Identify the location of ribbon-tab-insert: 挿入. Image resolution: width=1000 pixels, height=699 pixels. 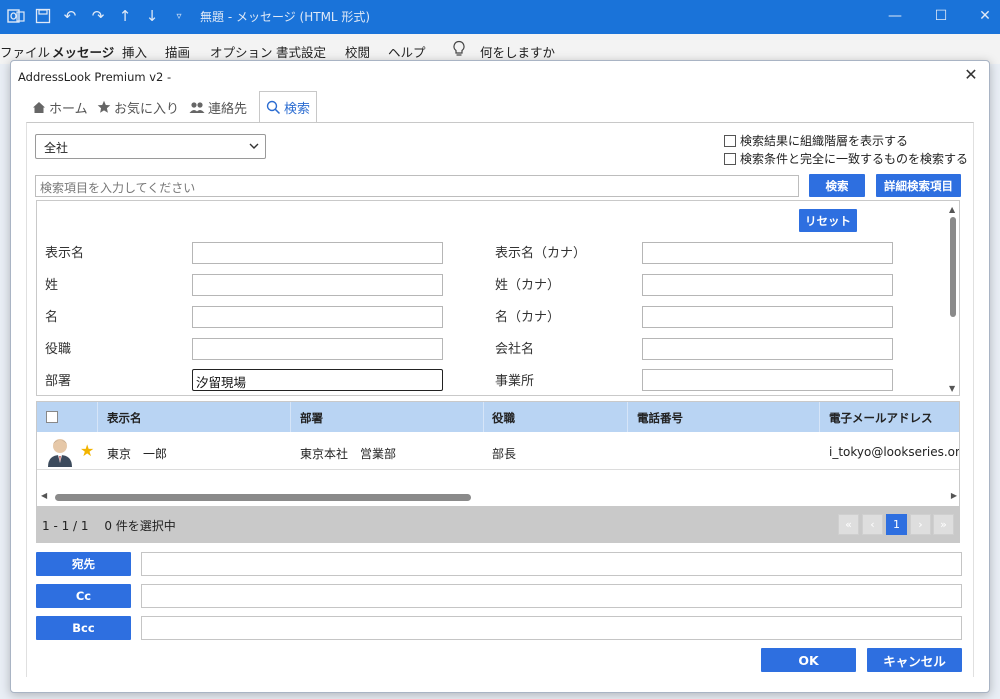
(134, 51).